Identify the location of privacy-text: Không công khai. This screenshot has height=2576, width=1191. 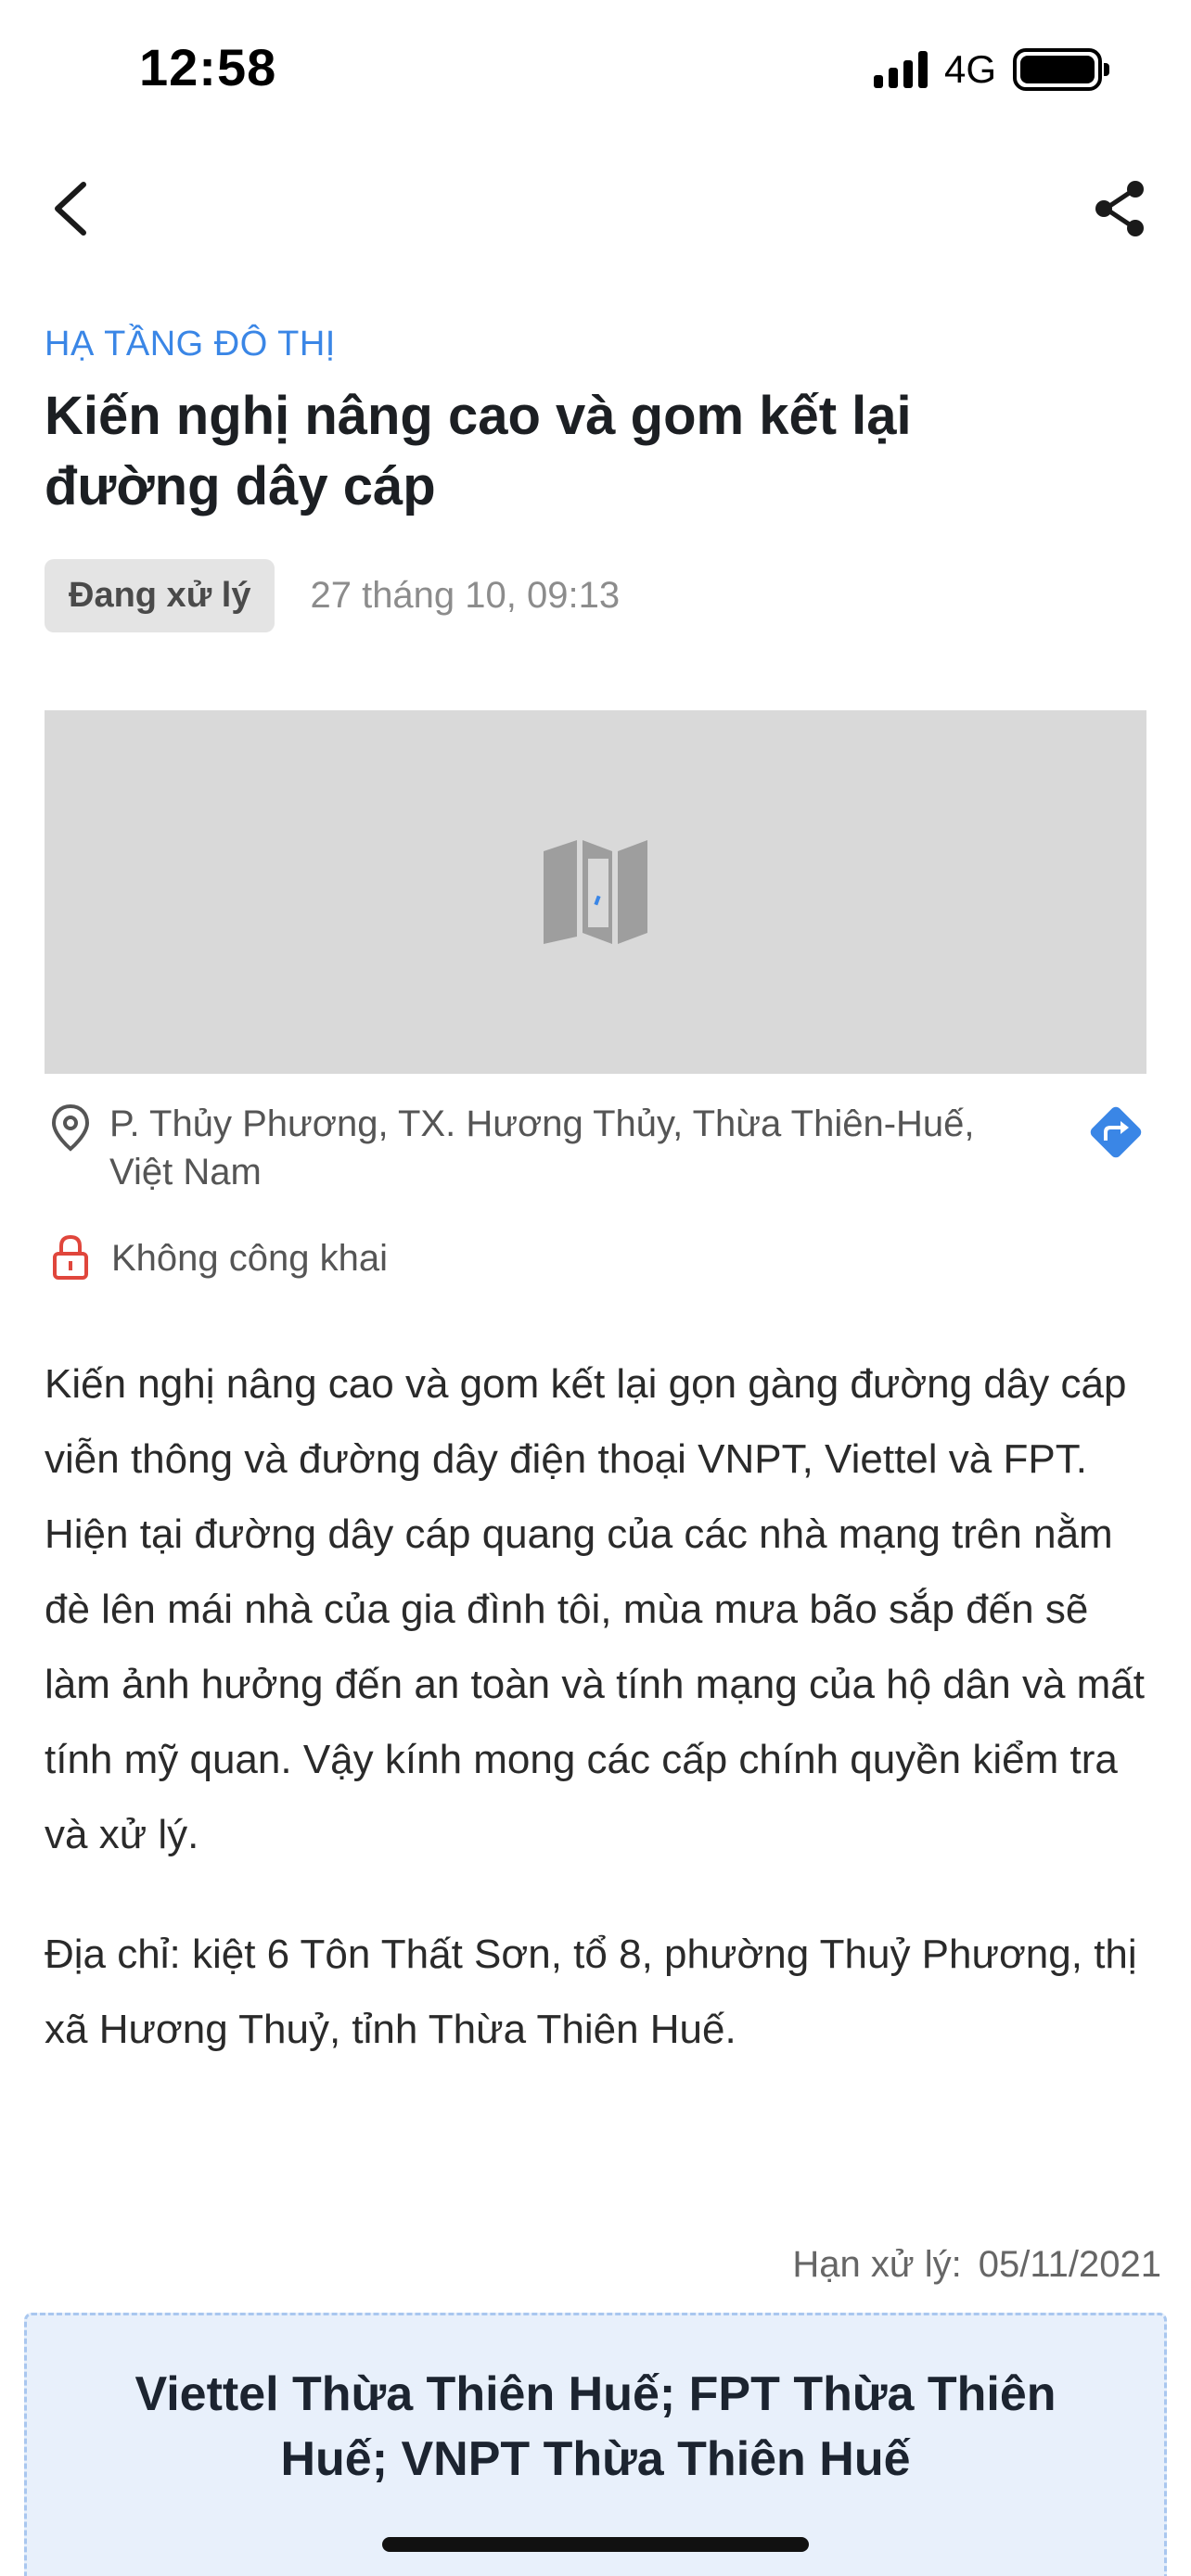
(250, 1258).